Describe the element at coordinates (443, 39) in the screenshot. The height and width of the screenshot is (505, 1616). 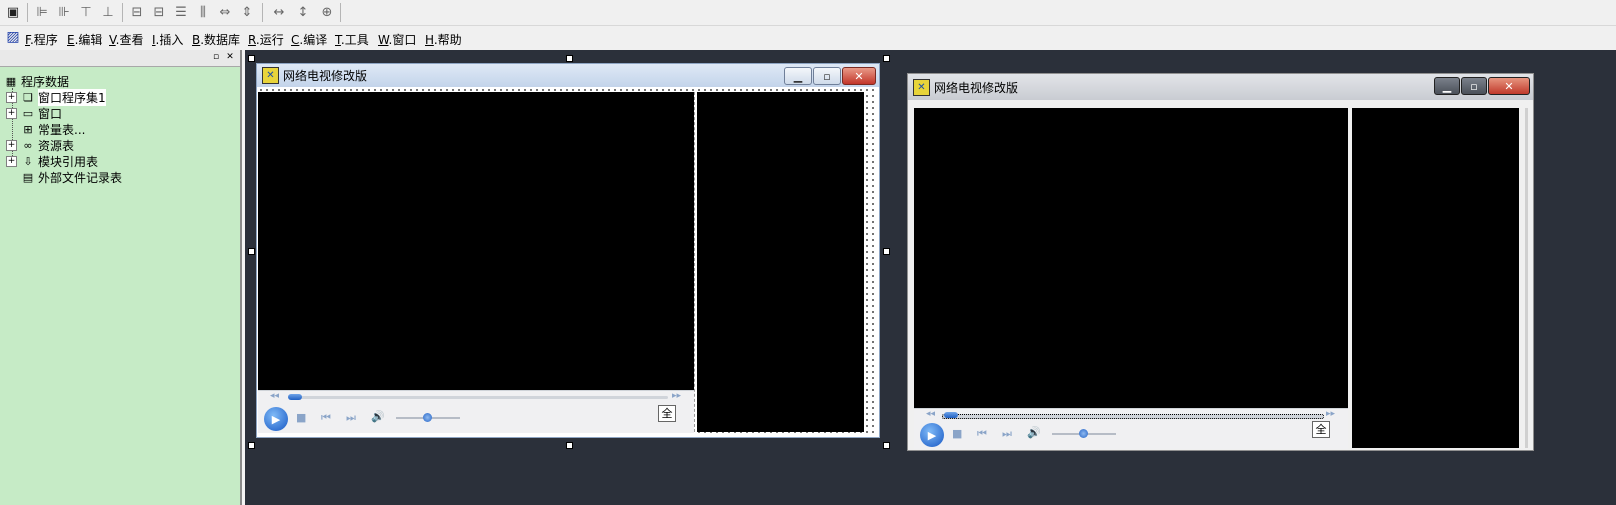
I see `menu-help: H.帮助` at that location.